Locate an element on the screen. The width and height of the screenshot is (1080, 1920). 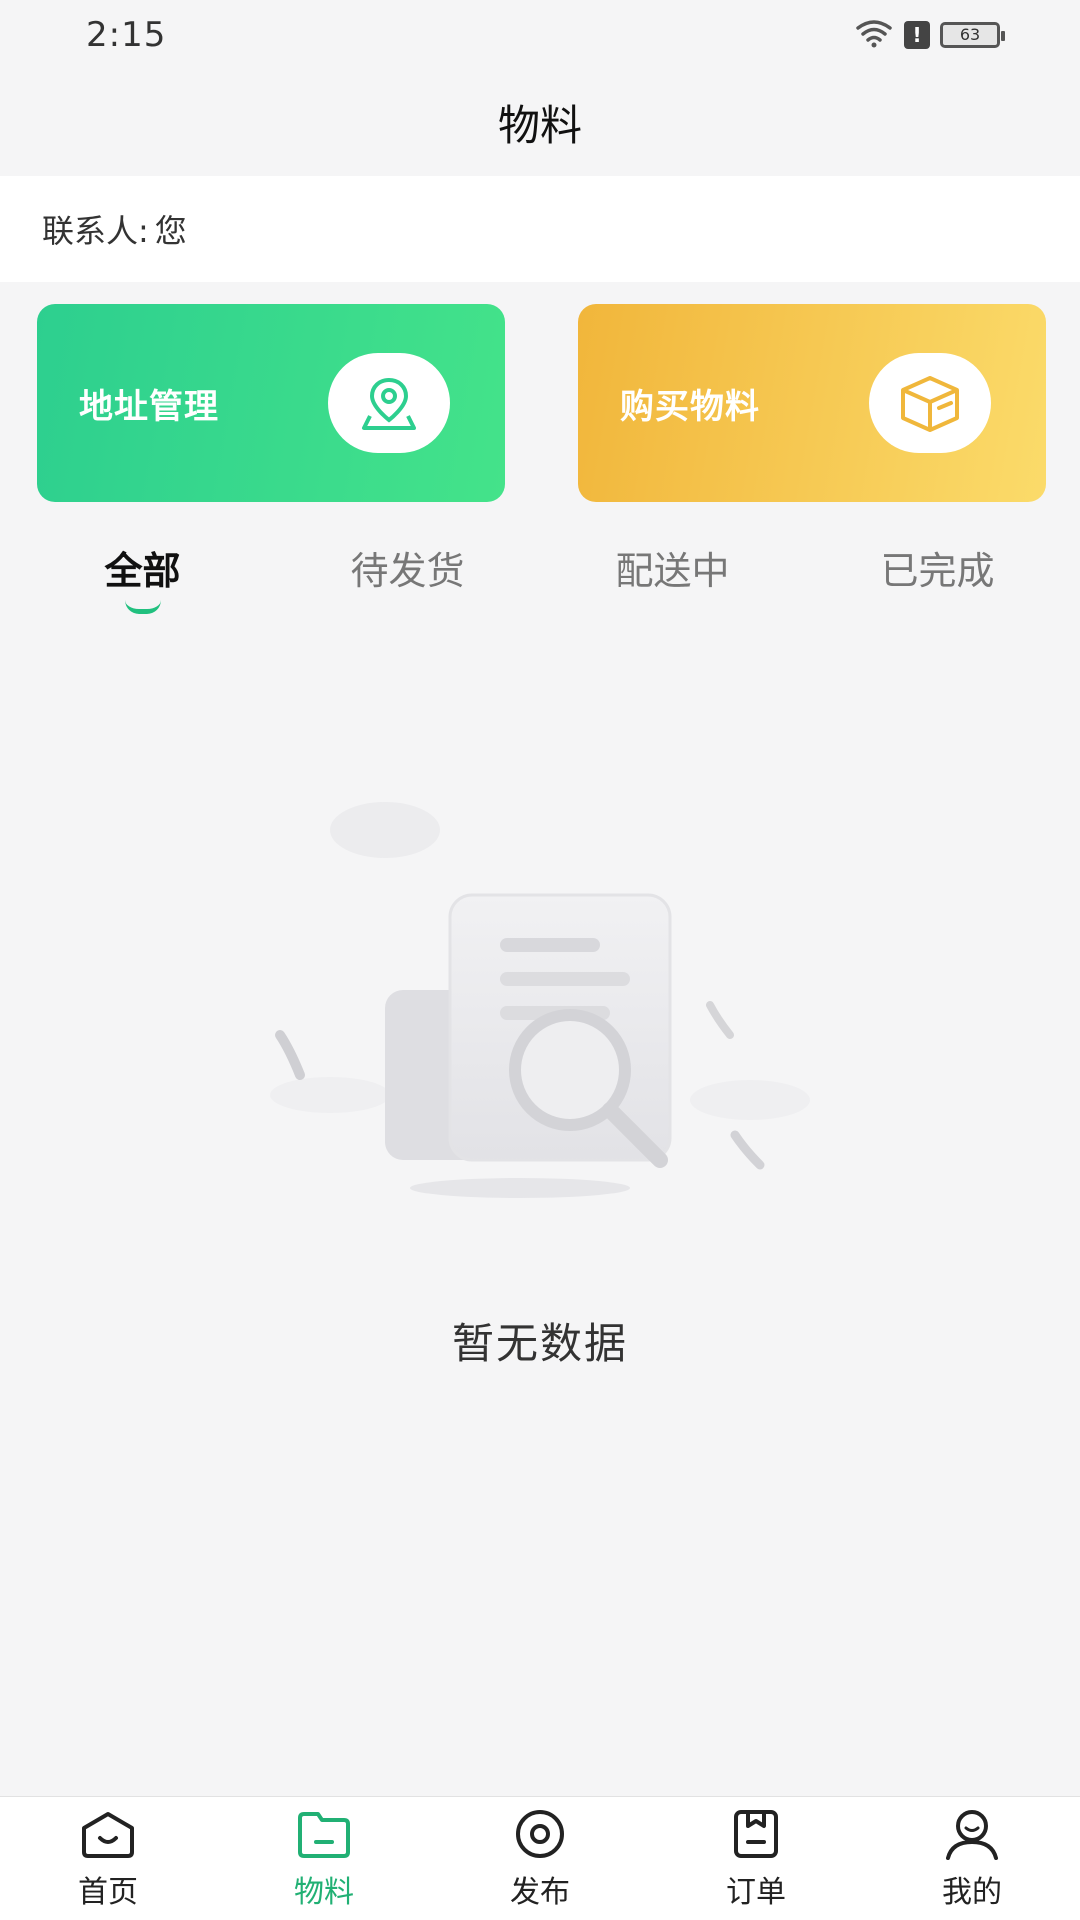
nav-materials: 物料 is located at coordinates (324, 1859).